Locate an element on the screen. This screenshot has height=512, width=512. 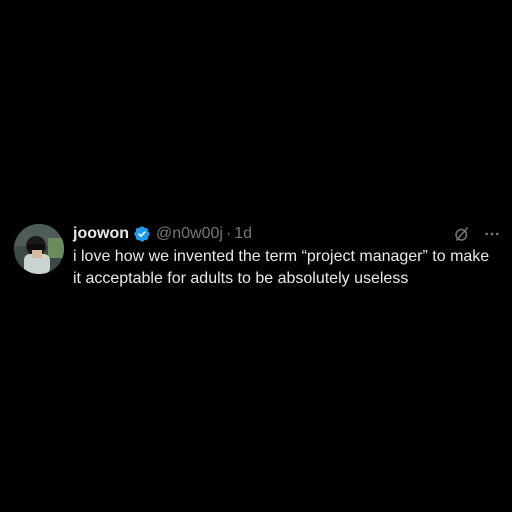
tweet-actions is located at coordinates (477, 234).